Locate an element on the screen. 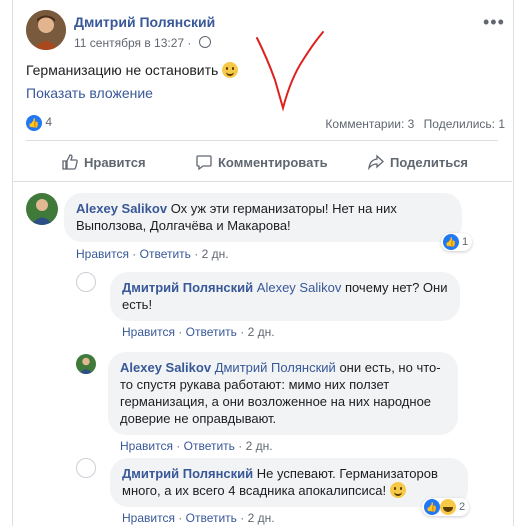 The image size is (519, 526). post-date: 11 сентября в 13:27 is located at coordinates (129, 43).